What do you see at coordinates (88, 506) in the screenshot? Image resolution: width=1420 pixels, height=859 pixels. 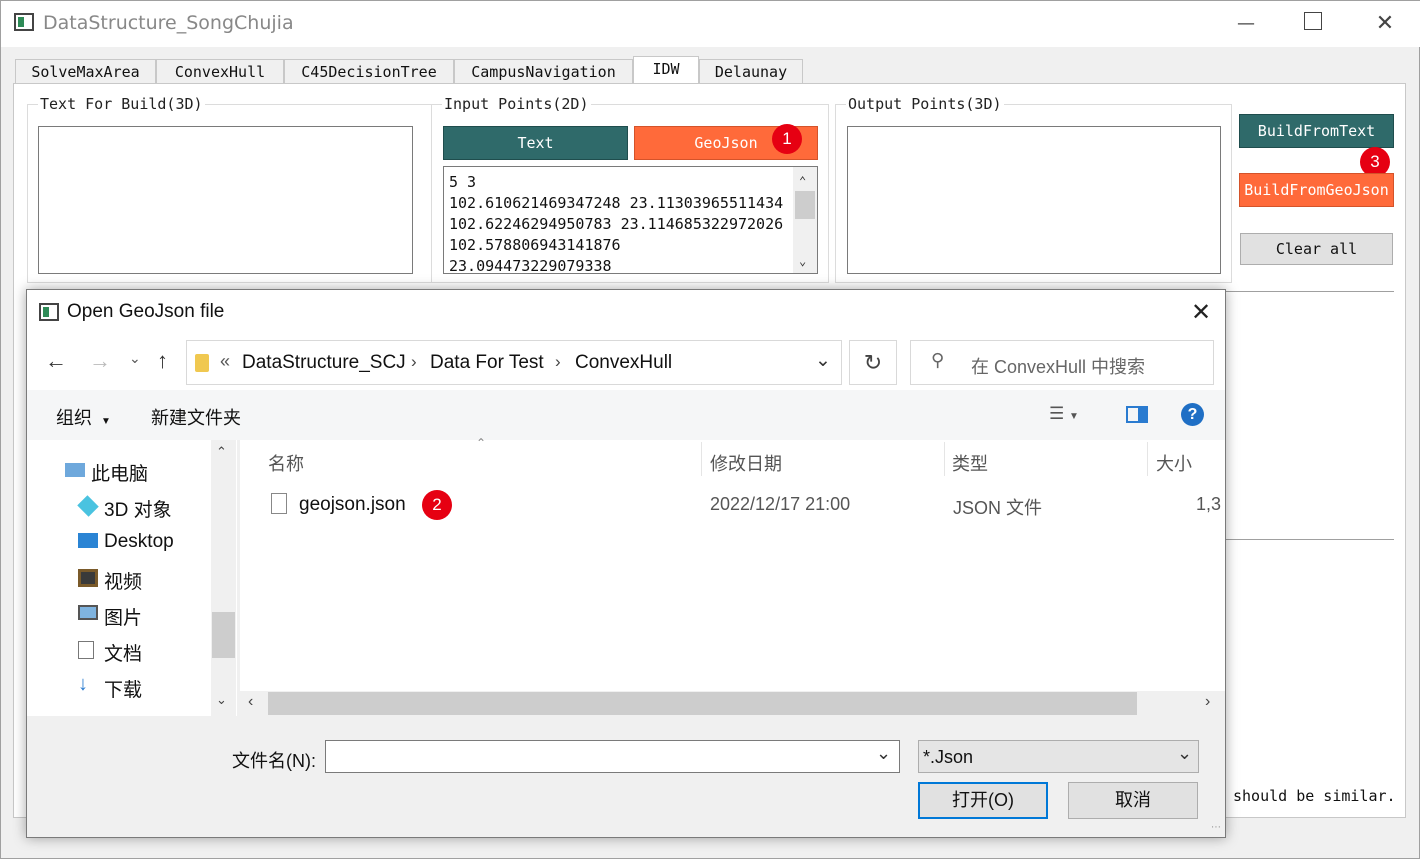 I see `cube-icon` at bounding box center [88, 506].